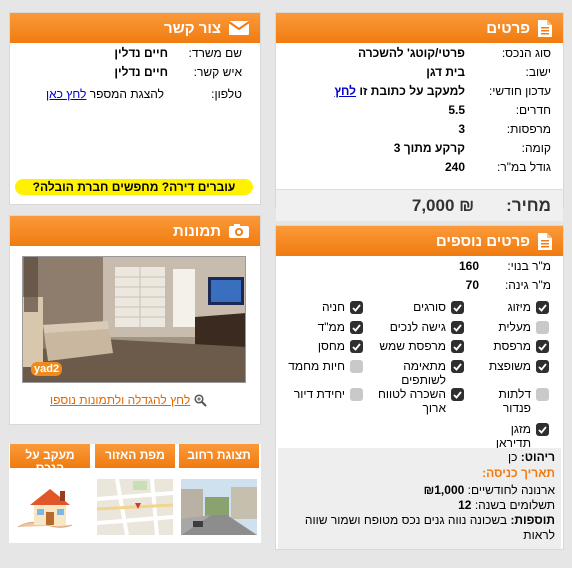  What do you see at coordinates (331, 327) in the screenshot?
I see `feature-label: ממ"ד` at bounding box center [331, 327].